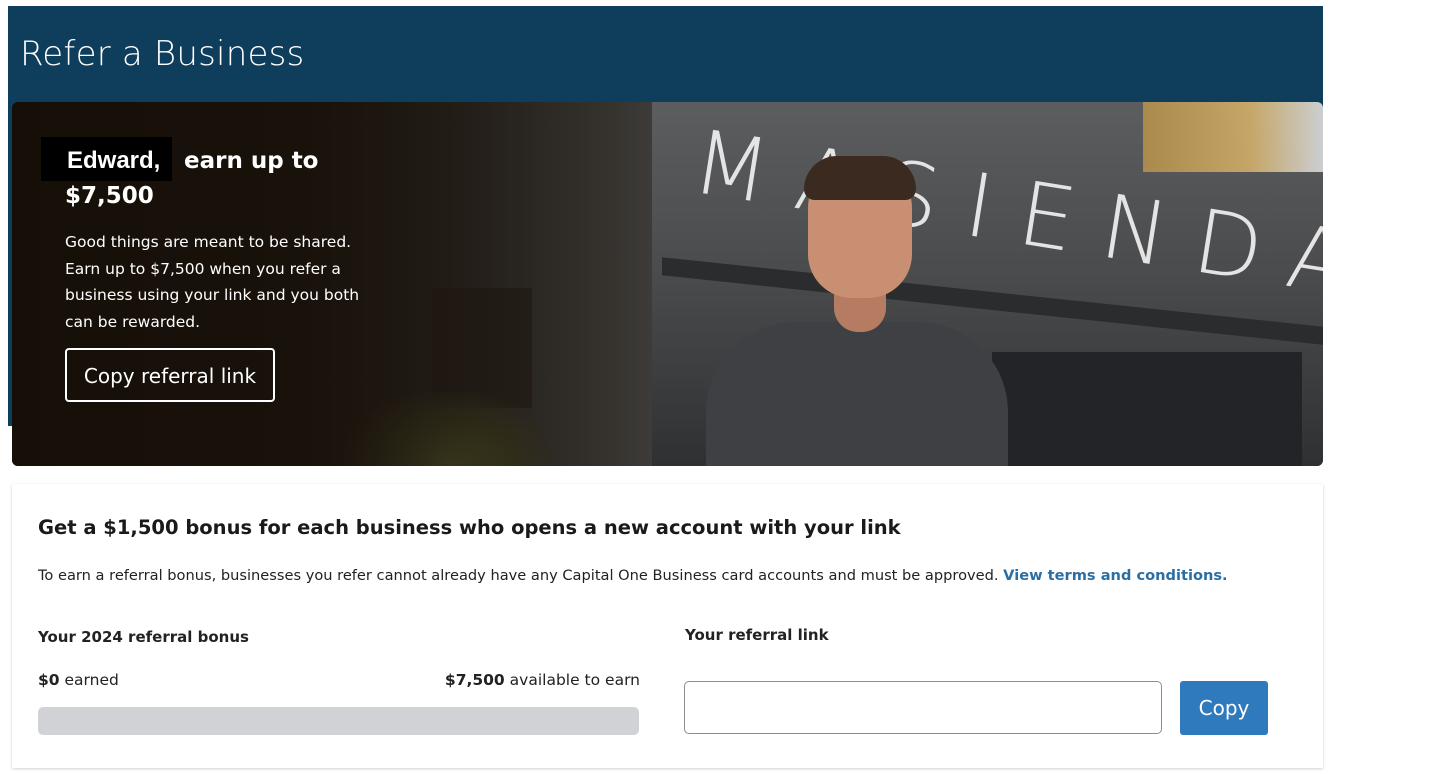  What do you see at coordinates (857, 311) in the screenshot?
I see `hero-person-photo` at bounding box center [857, 311].